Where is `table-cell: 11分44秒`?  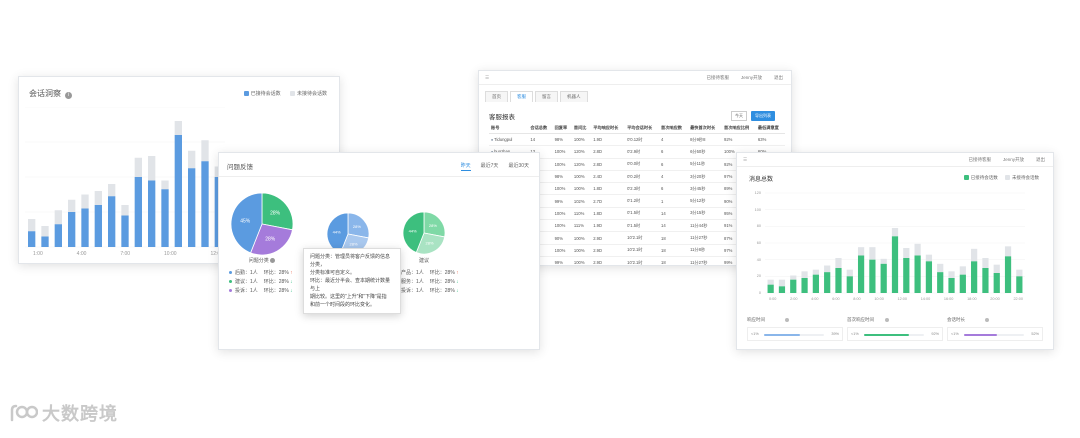
table-cell: 11分44秒 is located at coordinates (705, 226).